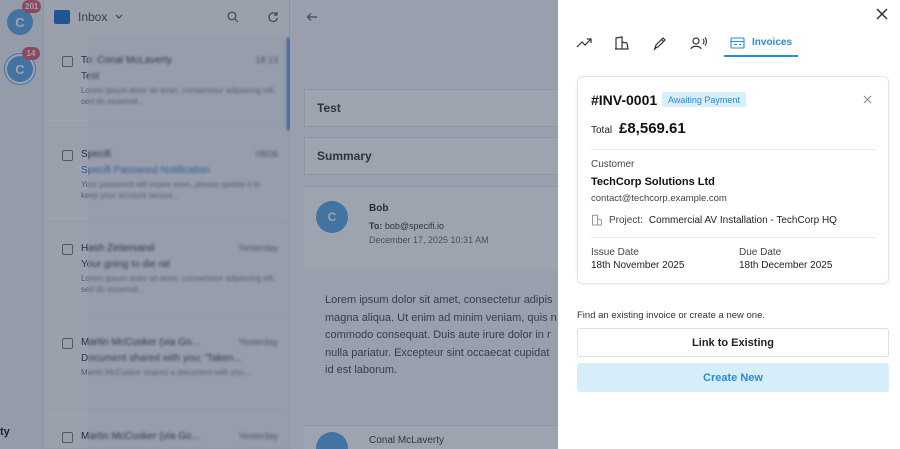  I want to click on unlink-close-icon, so click(867, 99).